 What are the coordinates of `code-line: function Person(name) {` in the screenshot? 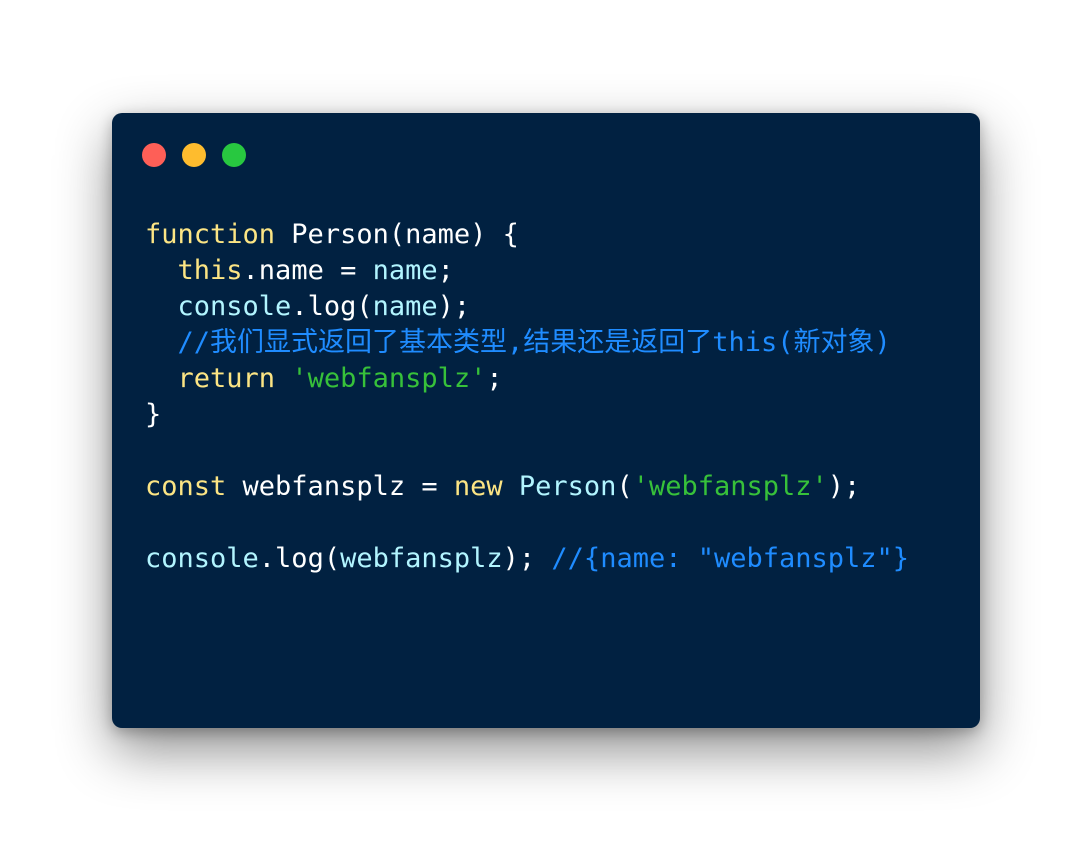 It's located at (527, 235).